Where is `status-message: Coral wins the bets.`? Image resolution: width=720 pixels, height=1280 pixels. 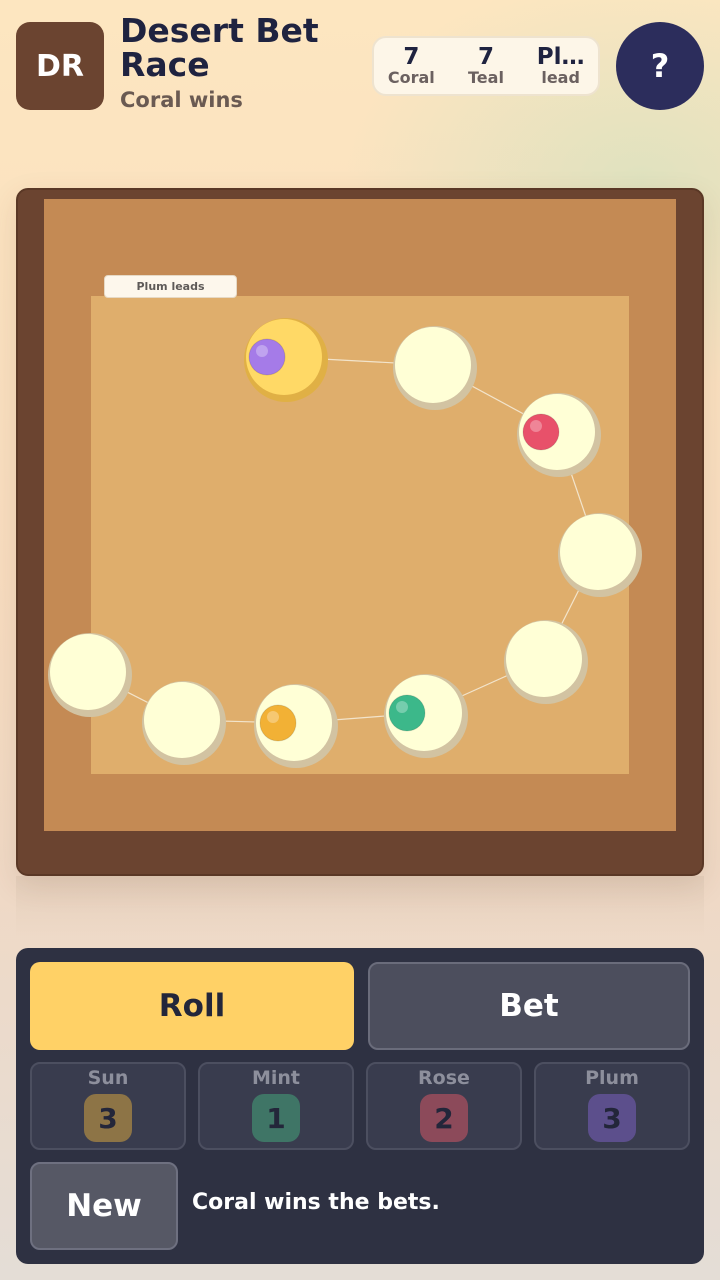
status-message: Coral wins the bets. is located at coordinates (316, 1202).